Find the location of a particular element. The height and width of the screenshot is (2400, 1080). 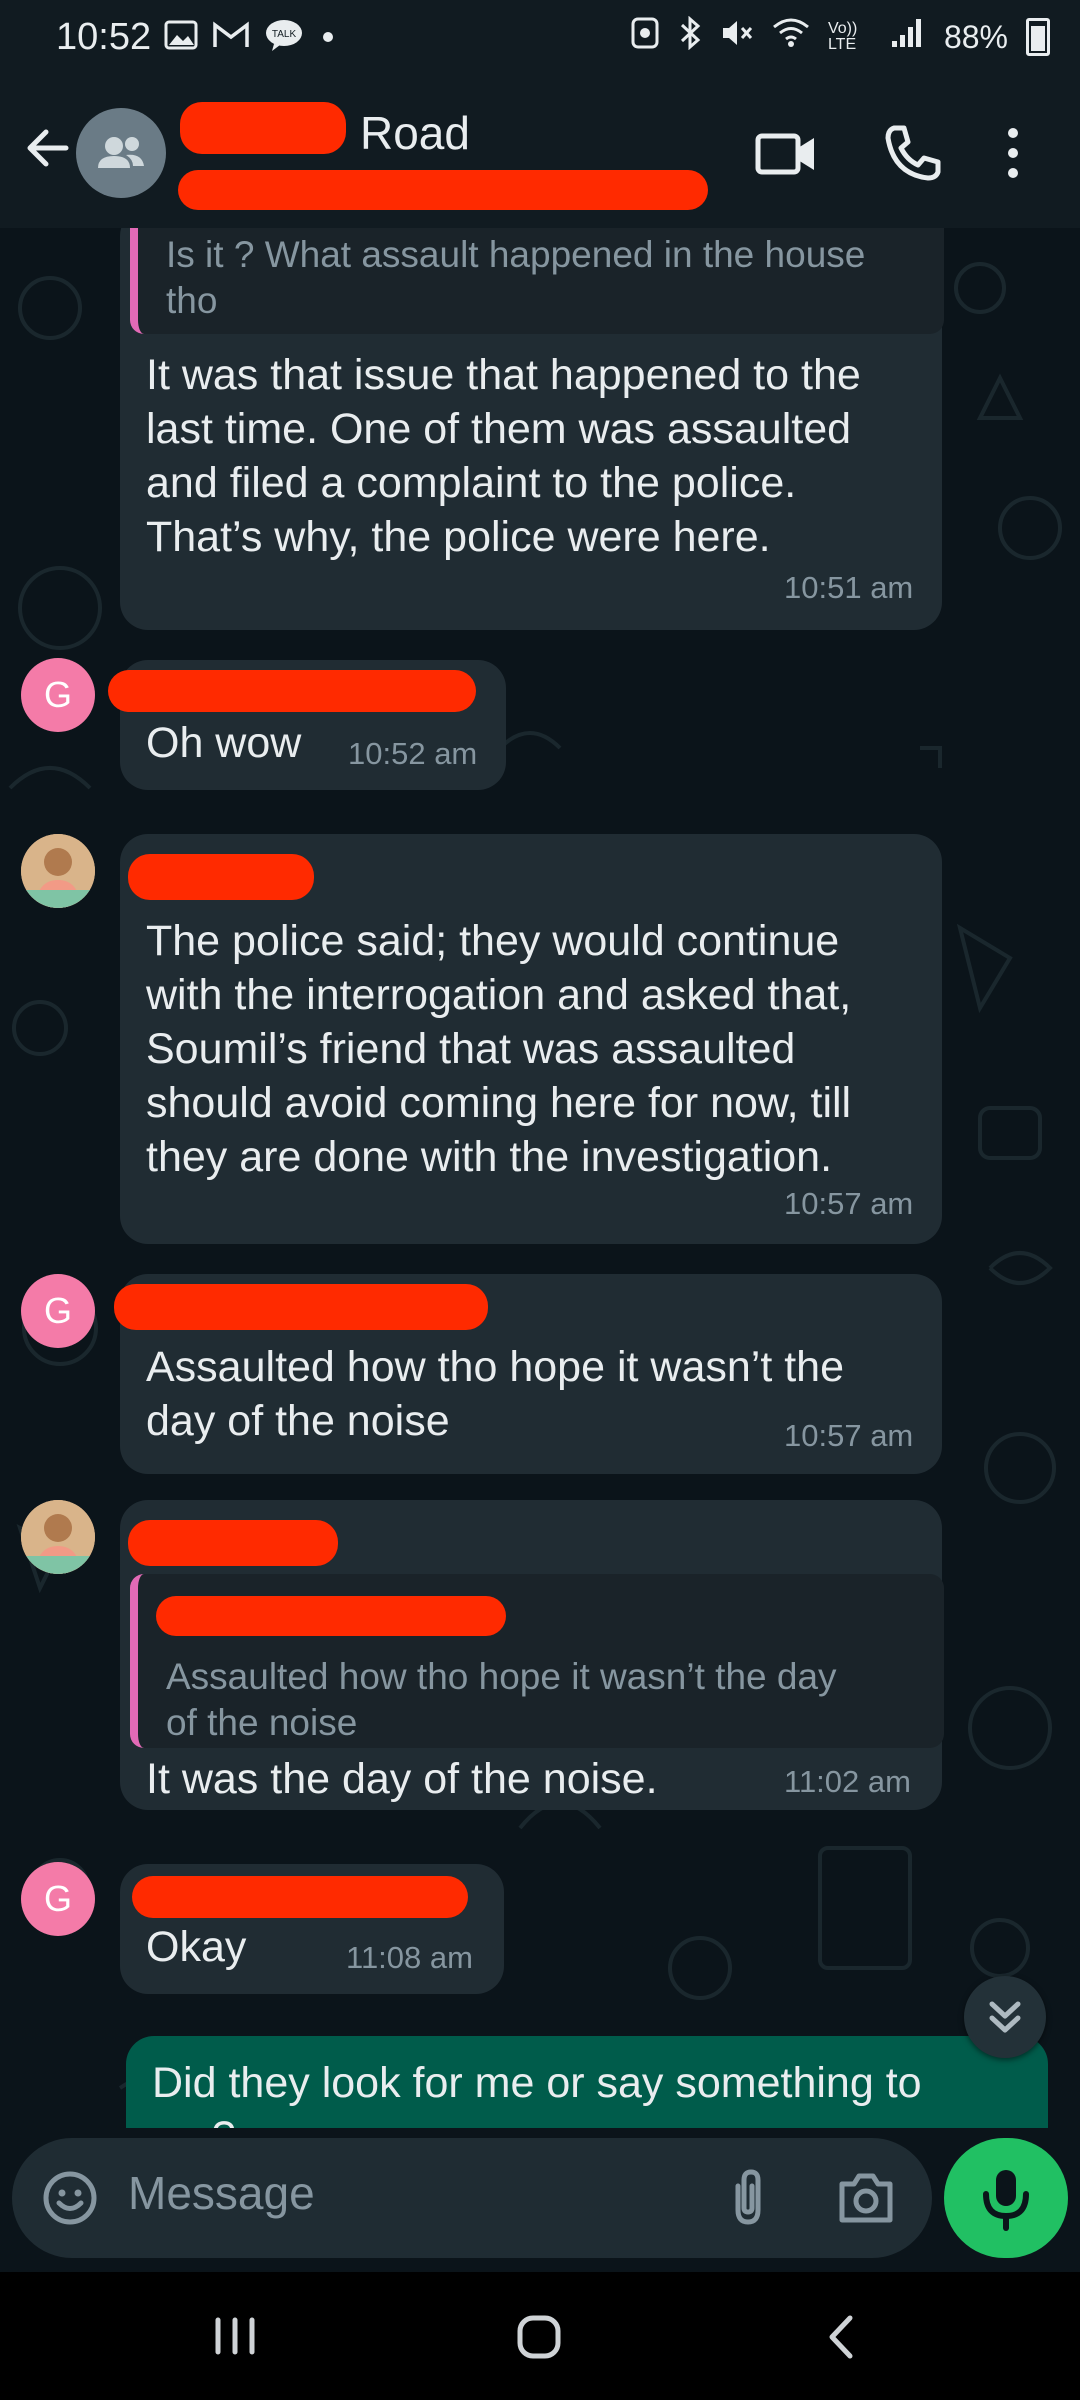

wifi-icon is located at coordinates (791, 37).